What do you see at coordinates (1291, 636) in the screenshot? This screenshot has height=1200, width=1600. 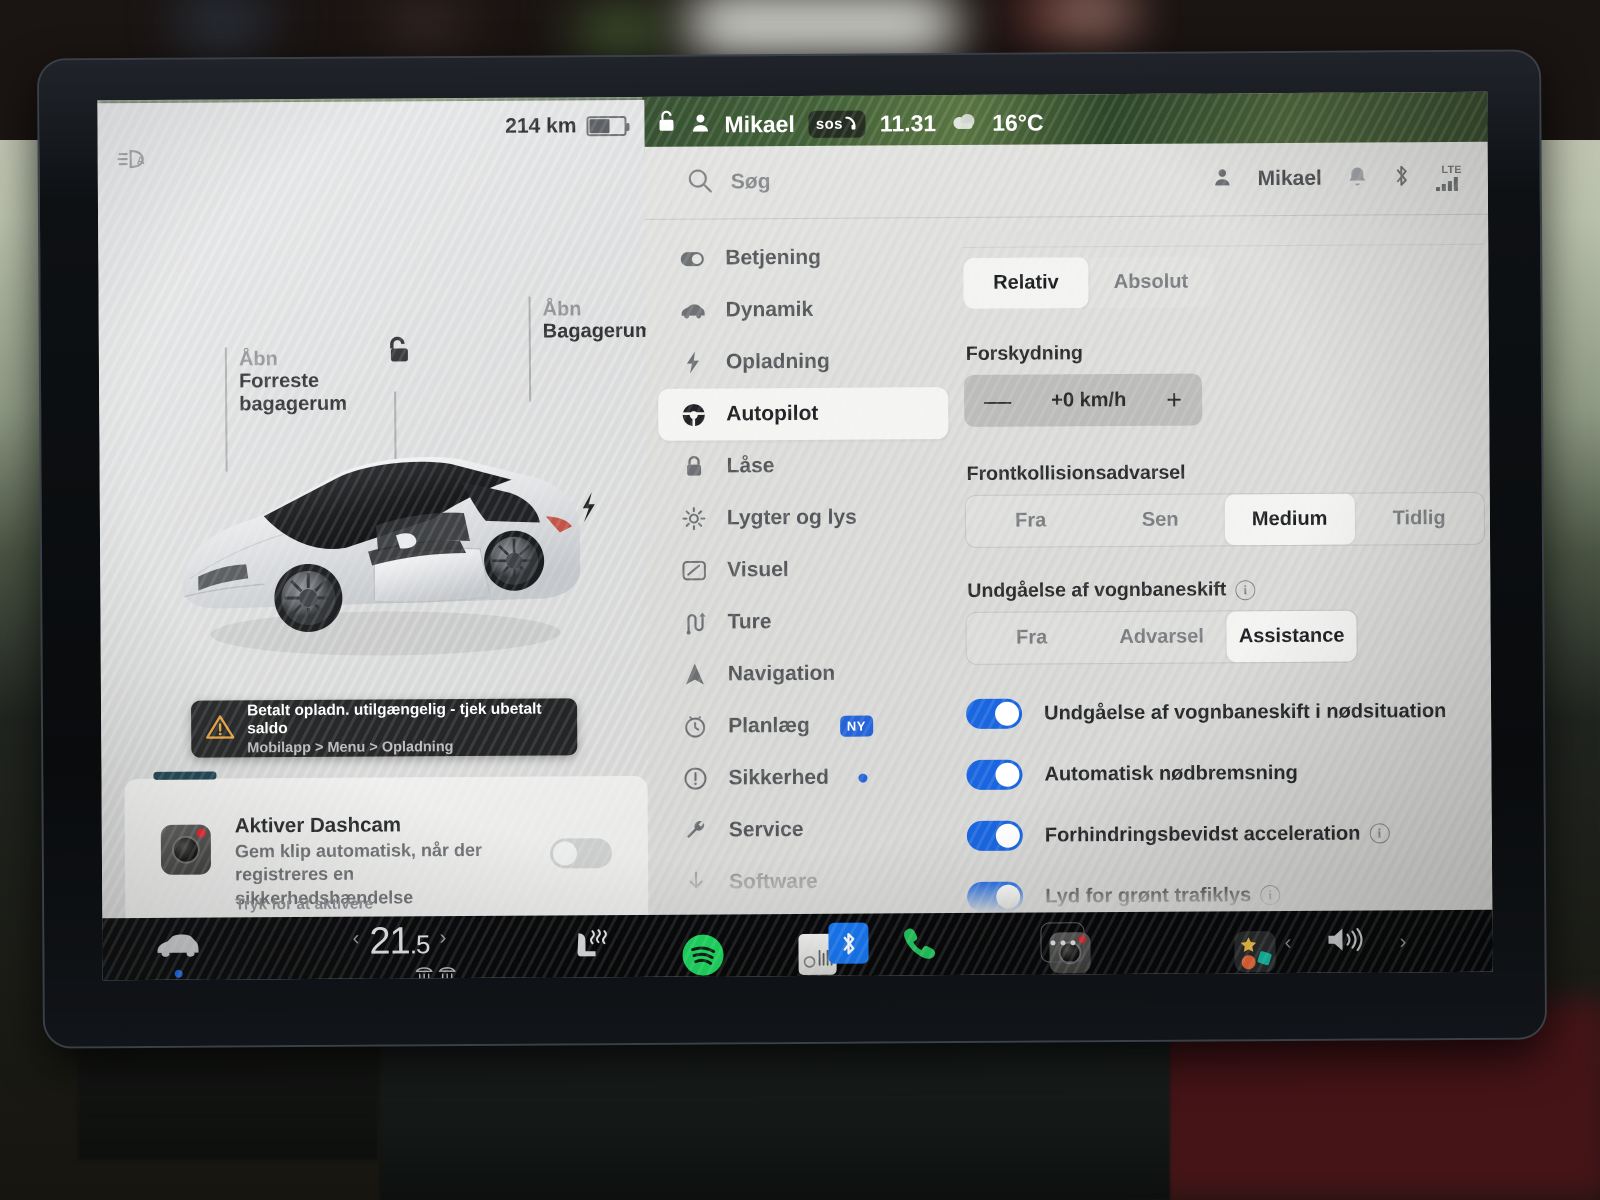 I see `ld-option-assistance: Assistance` at bounding box center [1291, 636].